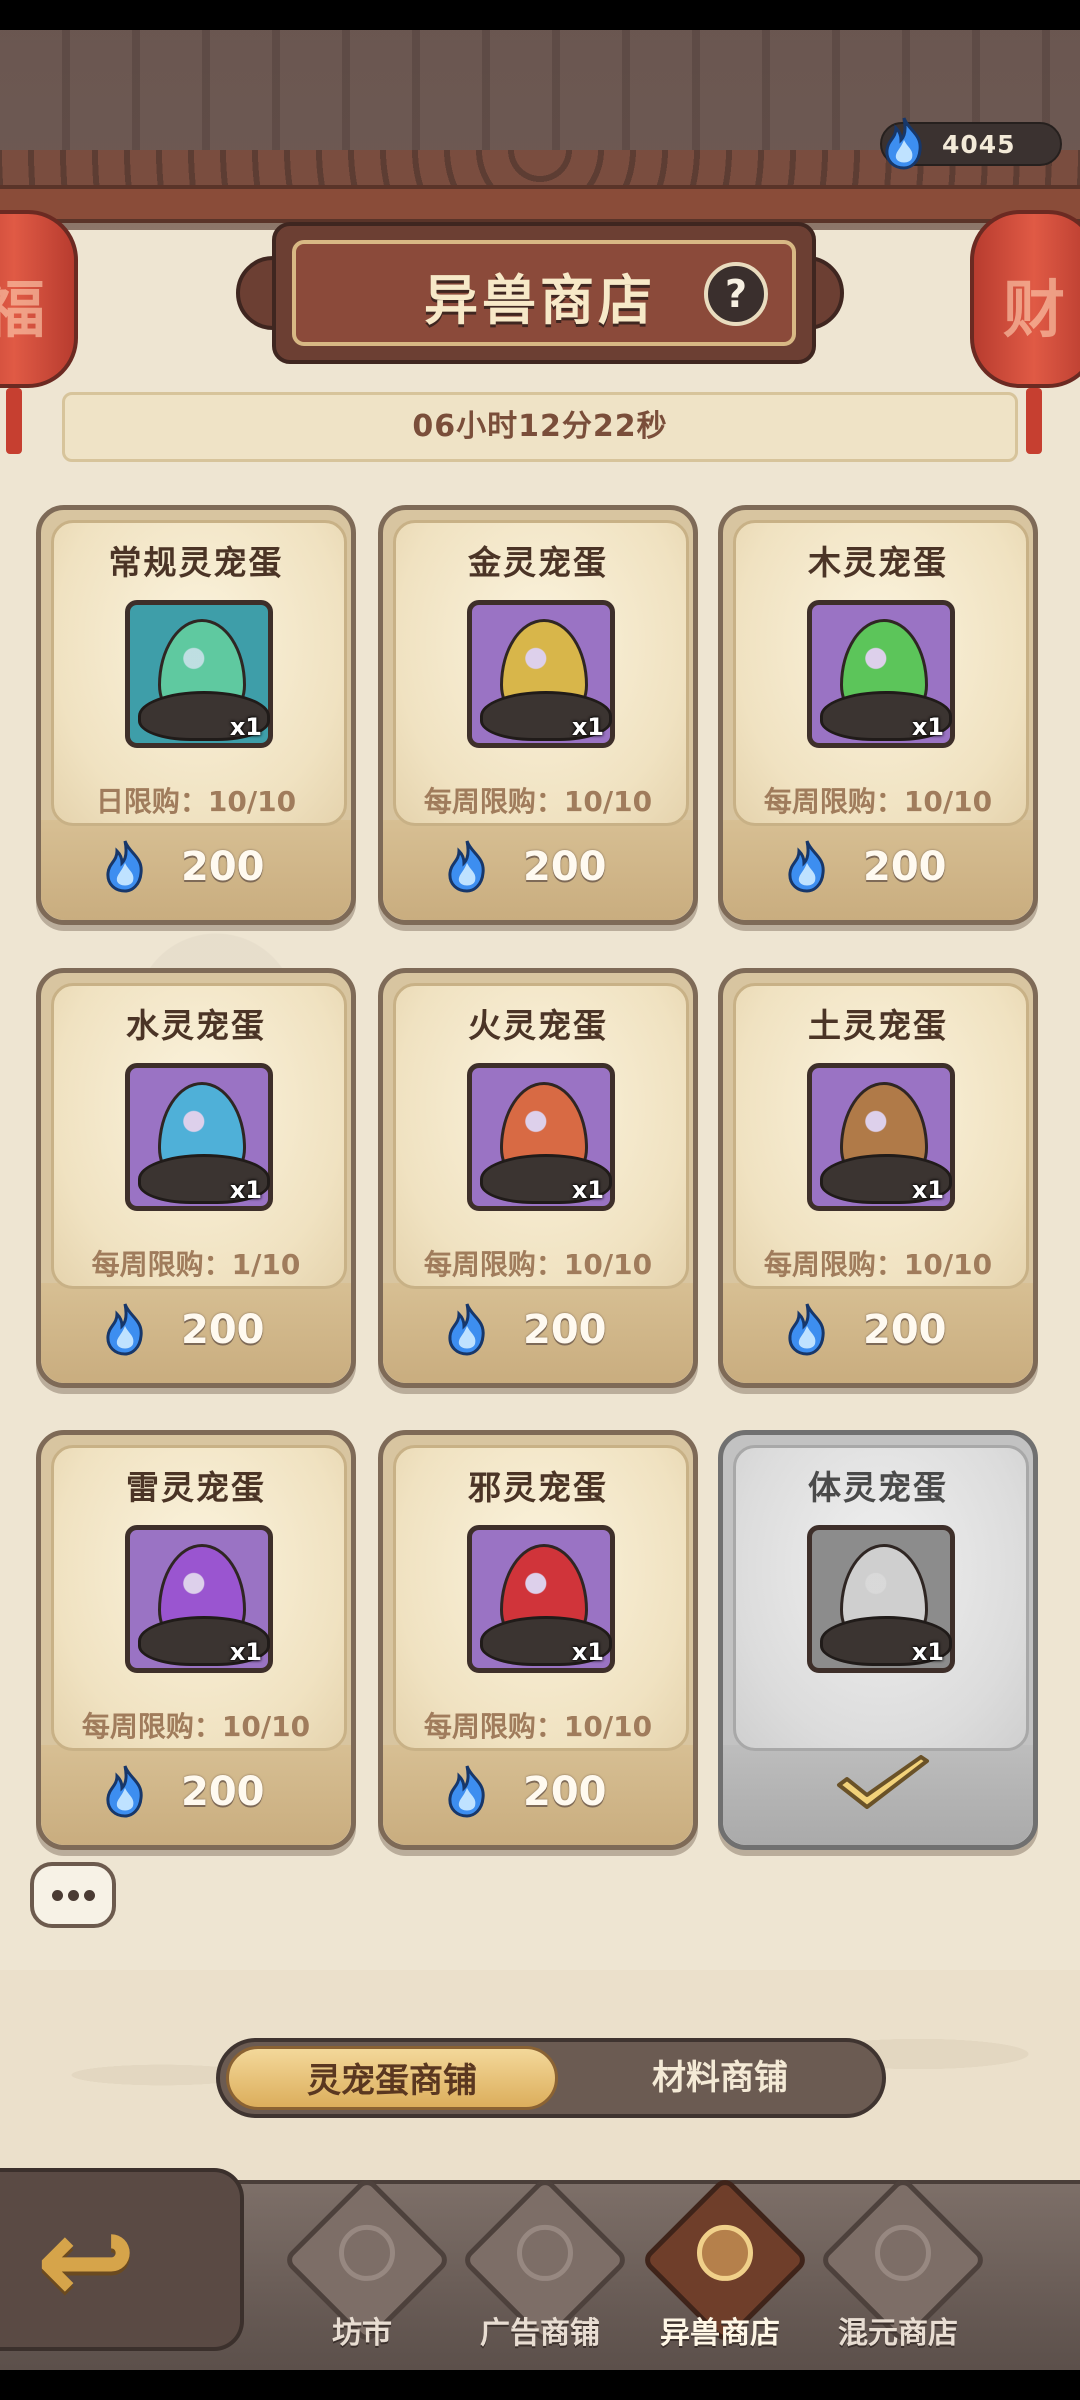  I want to click on shop-item-card: 常规灵宠蛋 x1 日限购：10/10 200, so click(196, 715).